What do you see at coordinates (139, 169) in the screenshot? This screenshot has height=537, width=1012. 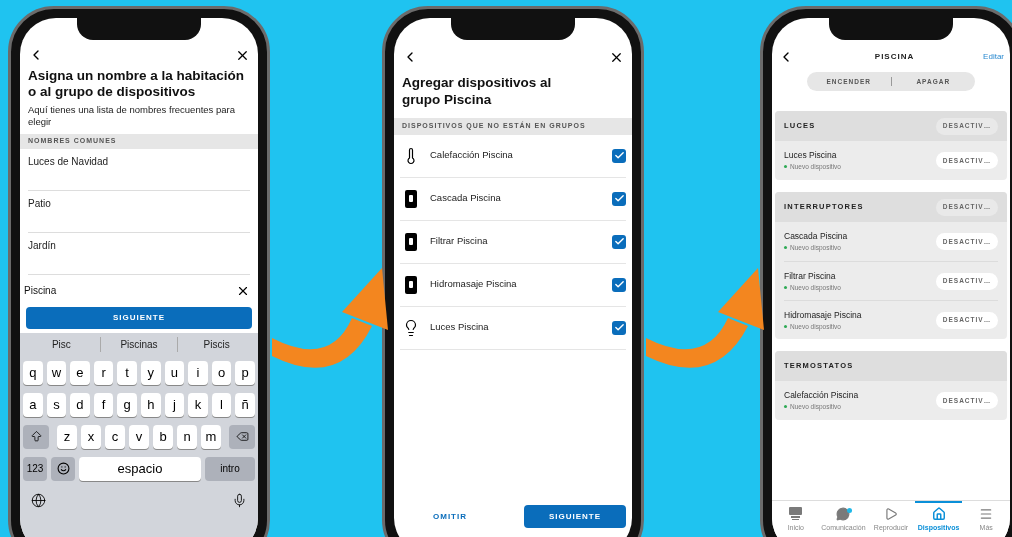 I see `name-option: Luces de Navidad` at bounding box center [139, 169].